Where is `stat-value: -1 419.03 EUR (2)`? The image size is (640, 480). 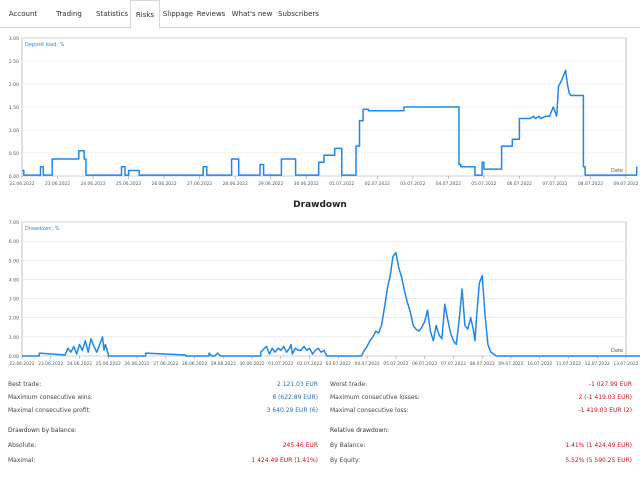
stat-value: -1 419.03 EUR (2) is located at coordinates (605, 410).